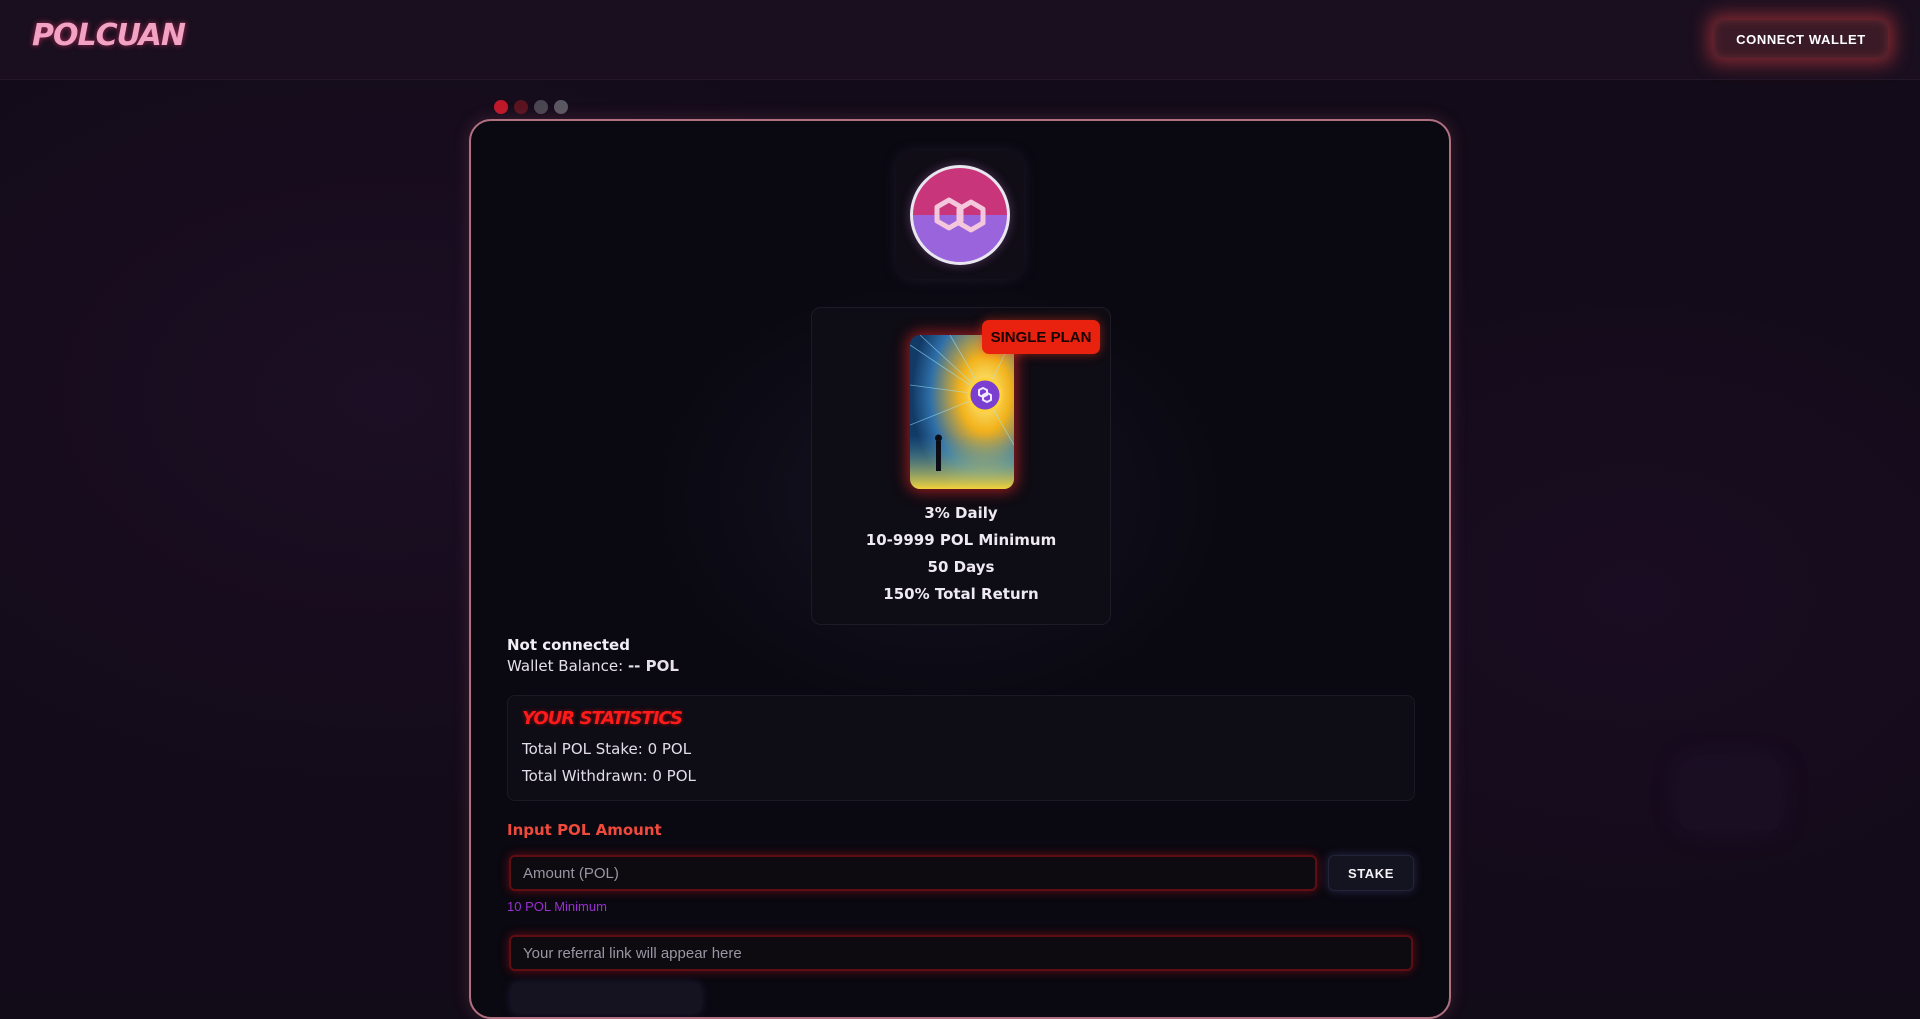 Image resolution: width=1920 pixels, height=1019 pixels. What do you see at coordinates (568, 645) in the screenshot?
I see `connection-status: Not connected` at bounding box center [568, 645].